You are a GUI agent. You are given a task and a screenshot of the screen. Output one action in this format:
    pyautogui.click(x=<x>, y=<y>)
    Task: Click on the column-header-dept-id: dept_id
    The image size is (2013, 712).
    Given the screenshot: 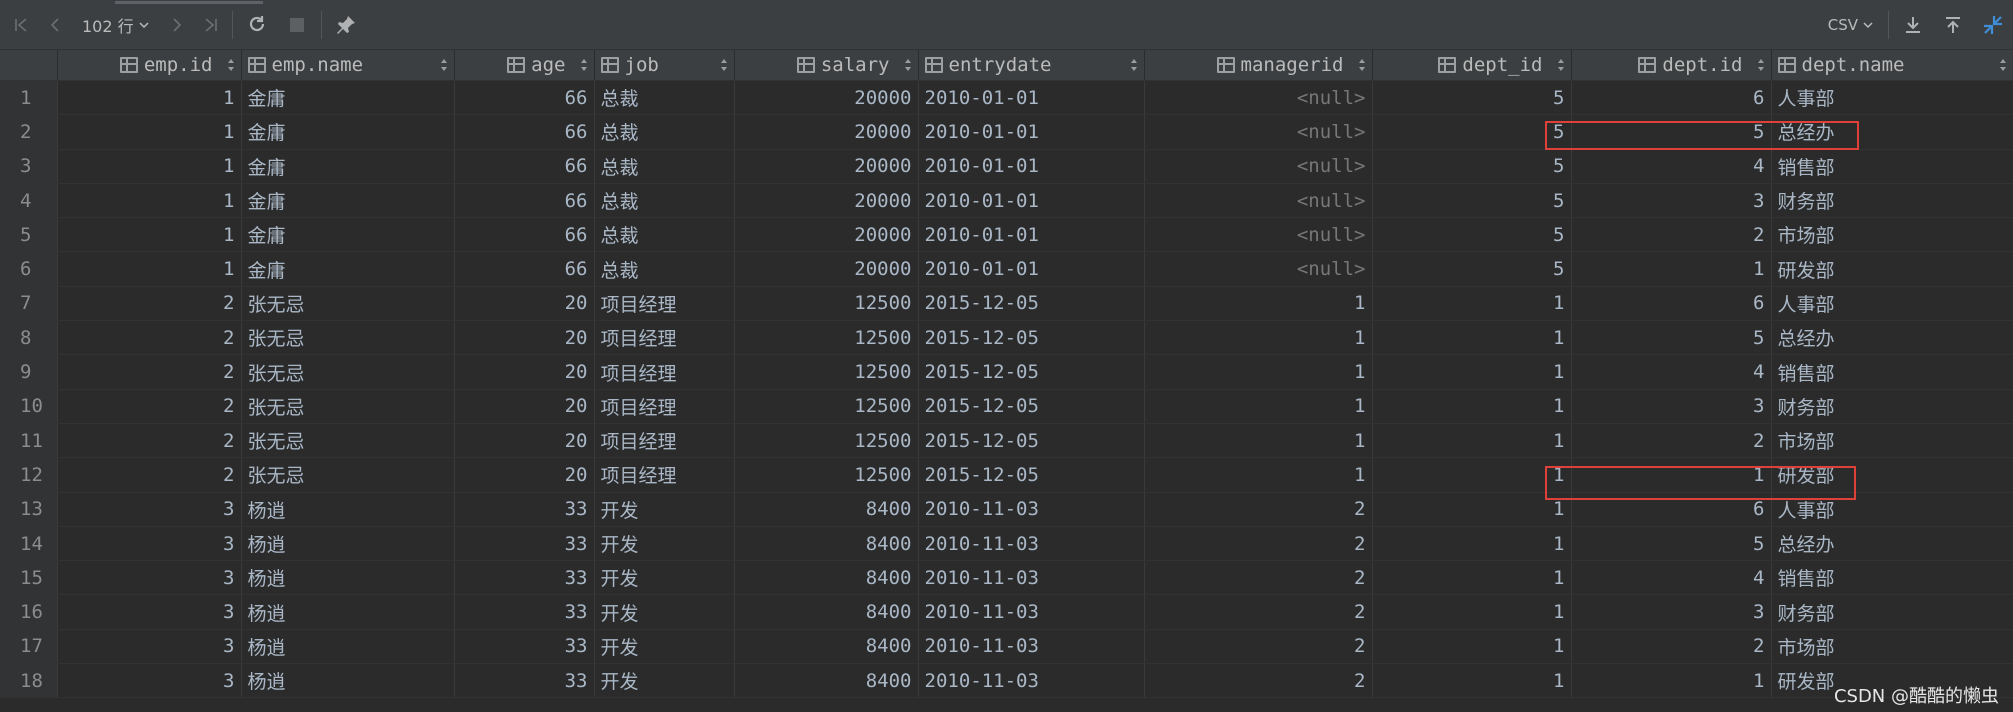 What is the action you would take?
    pyautogui.click(x=1472, y=65)
    